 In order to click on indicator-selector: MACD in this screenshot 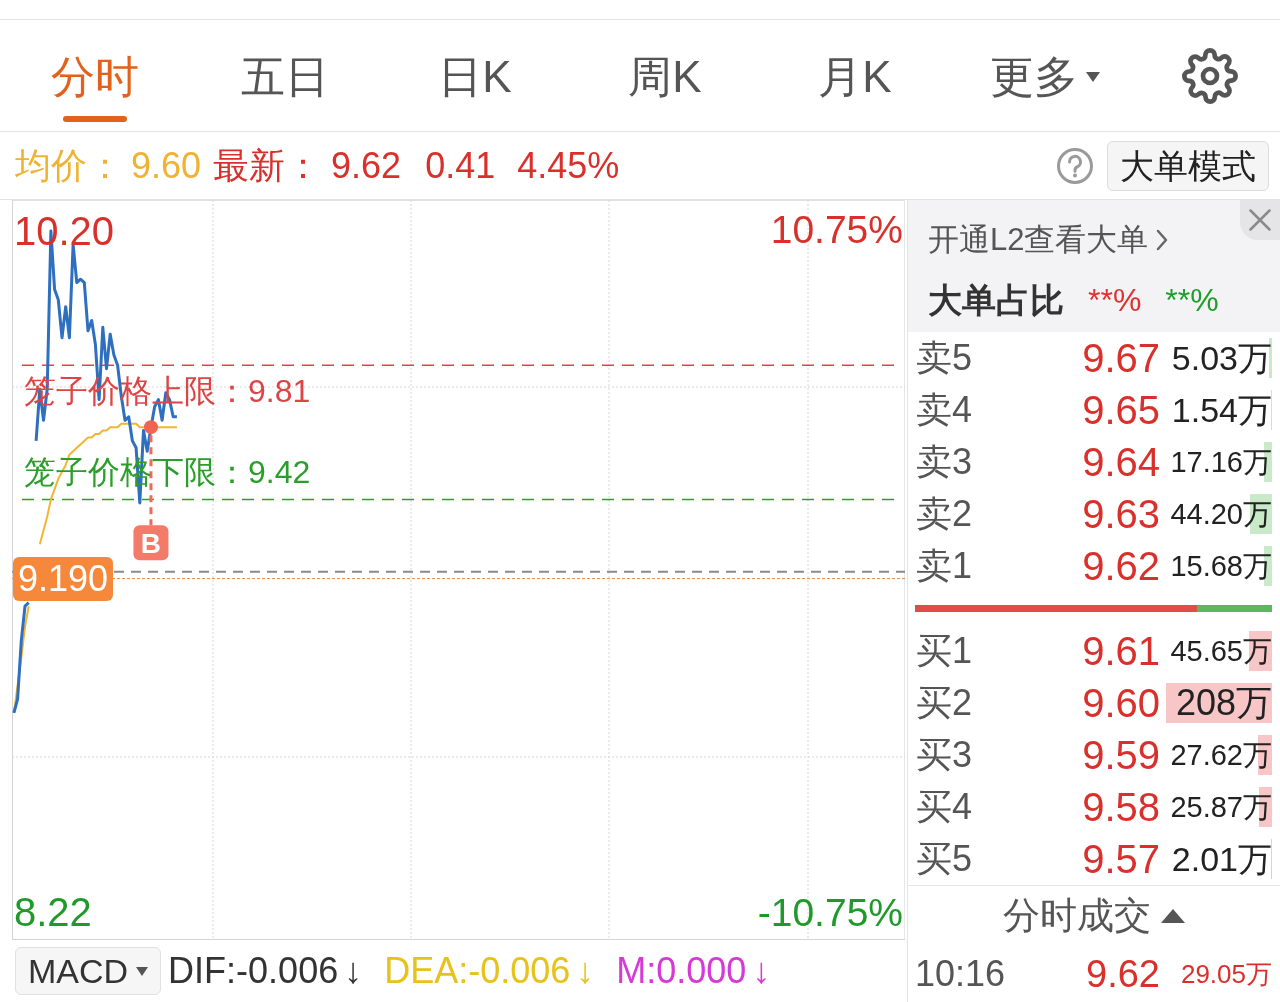, I will do `click(88, 971)`.